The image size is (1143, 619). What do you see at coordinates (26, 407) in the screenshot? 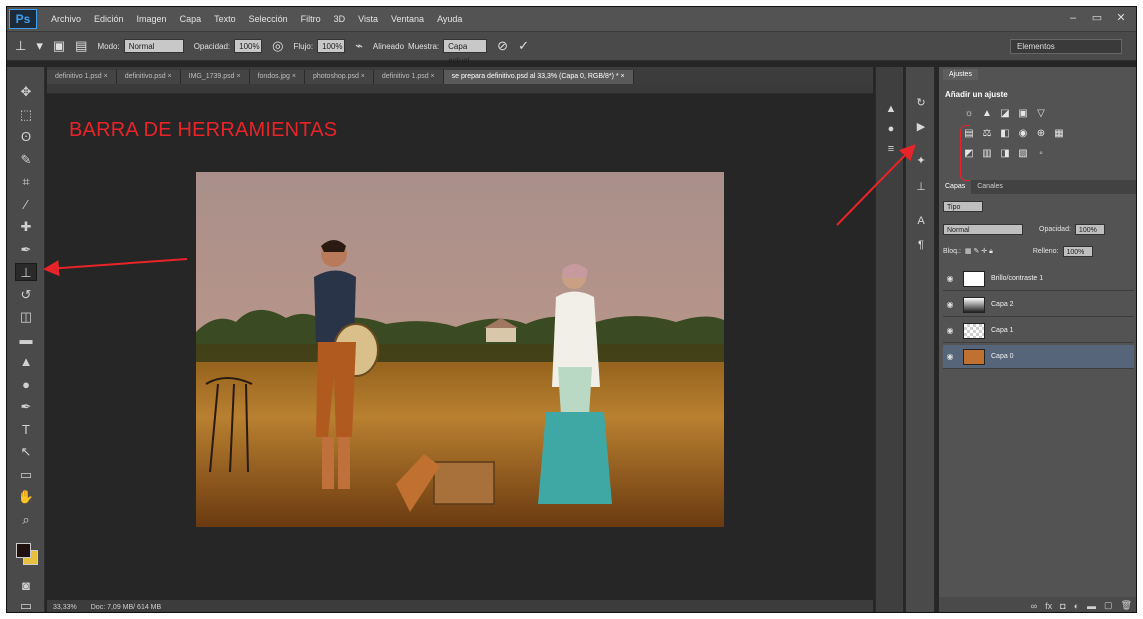
I see `pen-icon: ✒` at bounding box center [26, 407].